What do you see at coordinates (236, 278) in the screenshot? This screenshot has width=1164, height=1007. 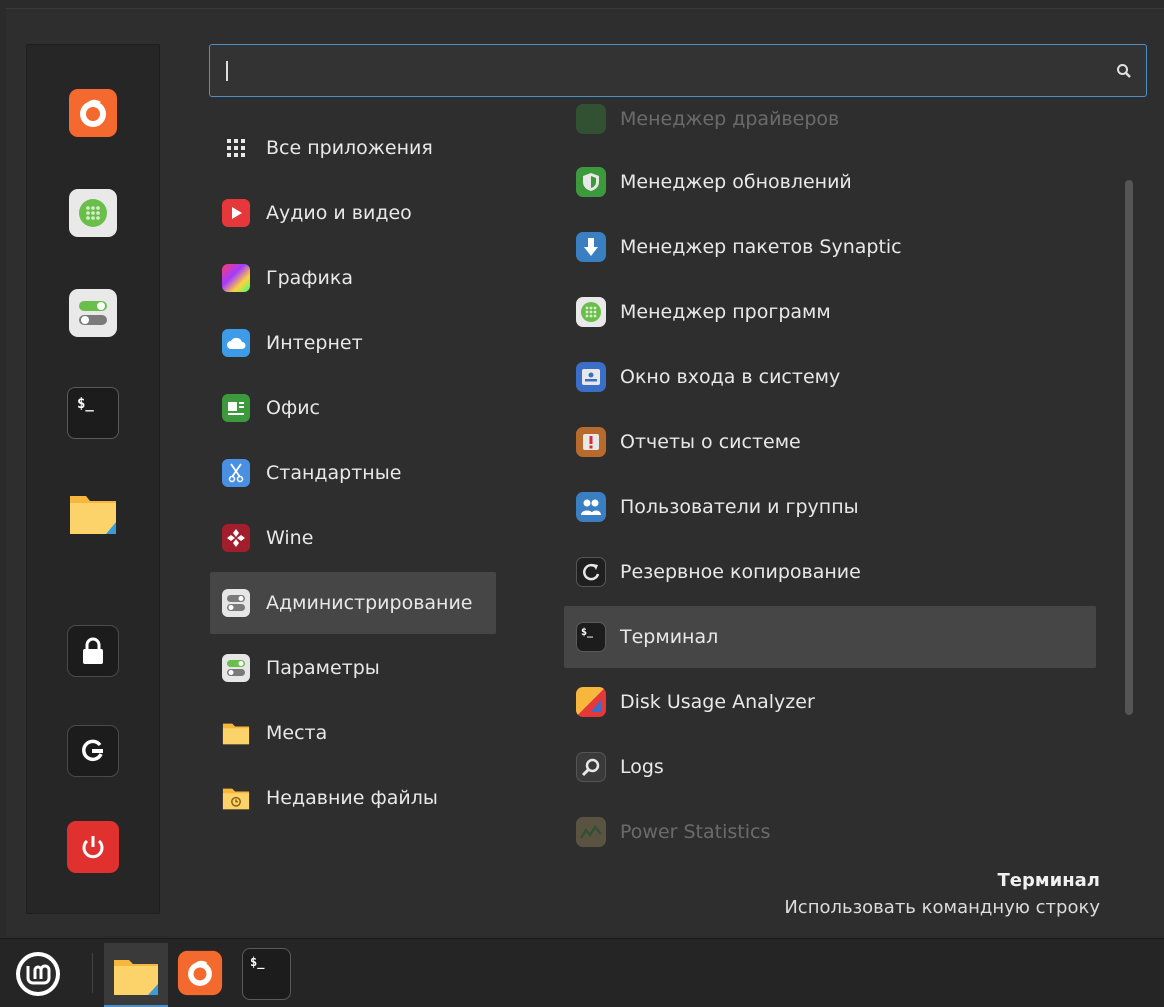 I see `graphics-icon` at bounding box center [236, 278].